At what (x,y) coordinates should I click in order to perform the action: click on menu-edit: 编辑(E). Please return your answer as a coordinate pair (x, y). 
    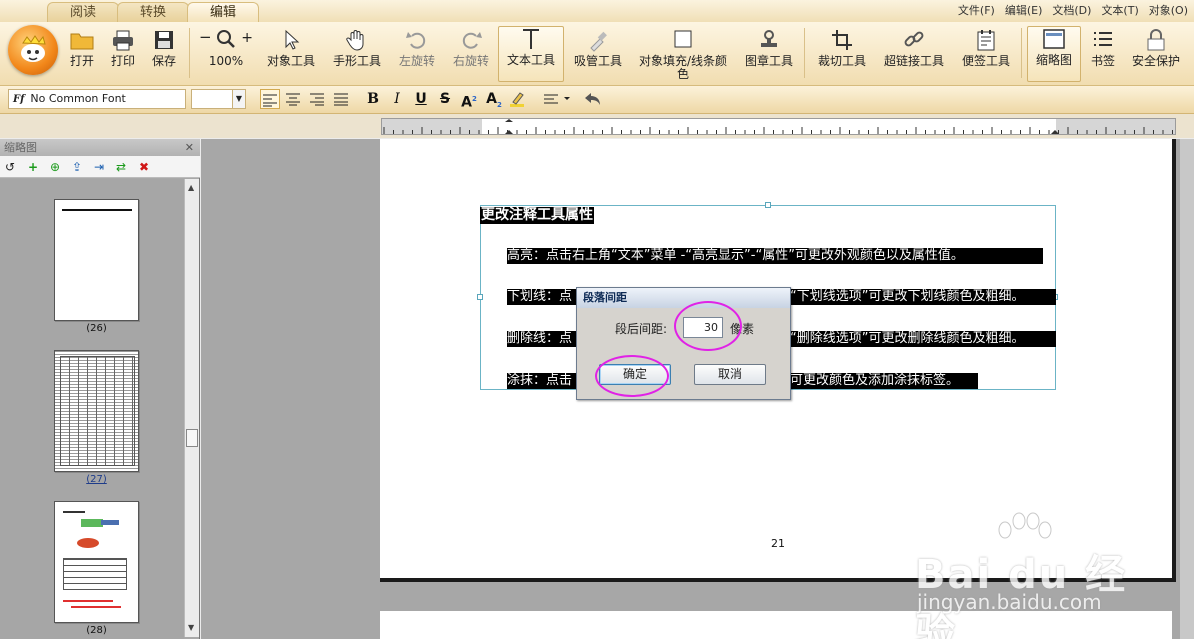
    Looking at the image, I should click on (1024, 11).